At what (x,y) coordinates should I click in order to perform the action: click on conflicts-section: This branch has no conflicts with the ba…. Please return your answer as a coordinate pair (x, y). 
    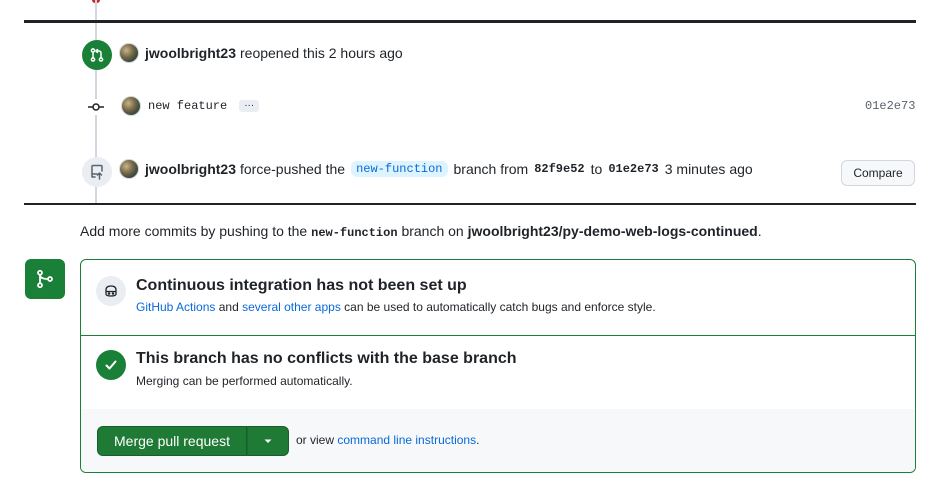
    Looking at the image, I should click on (498, 372).